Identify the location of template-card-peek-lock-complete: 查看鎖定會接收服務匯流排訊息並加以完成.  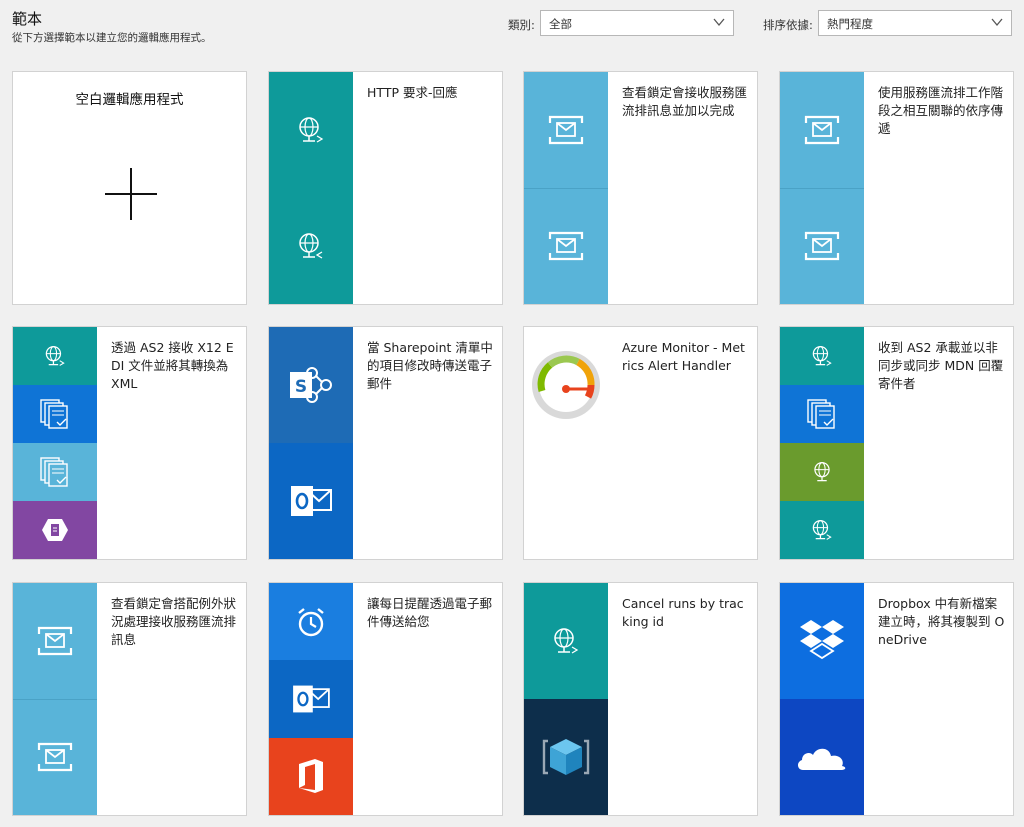
(640, 188).